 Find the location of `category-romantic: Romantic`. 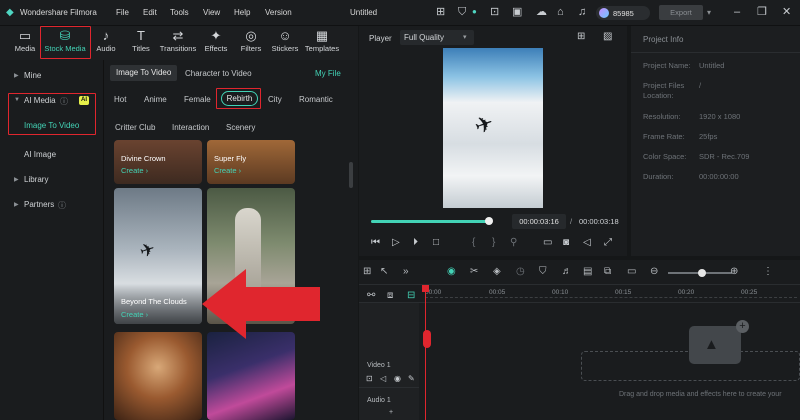

category-romantic: Romantic is located at coordinates (316, 99).